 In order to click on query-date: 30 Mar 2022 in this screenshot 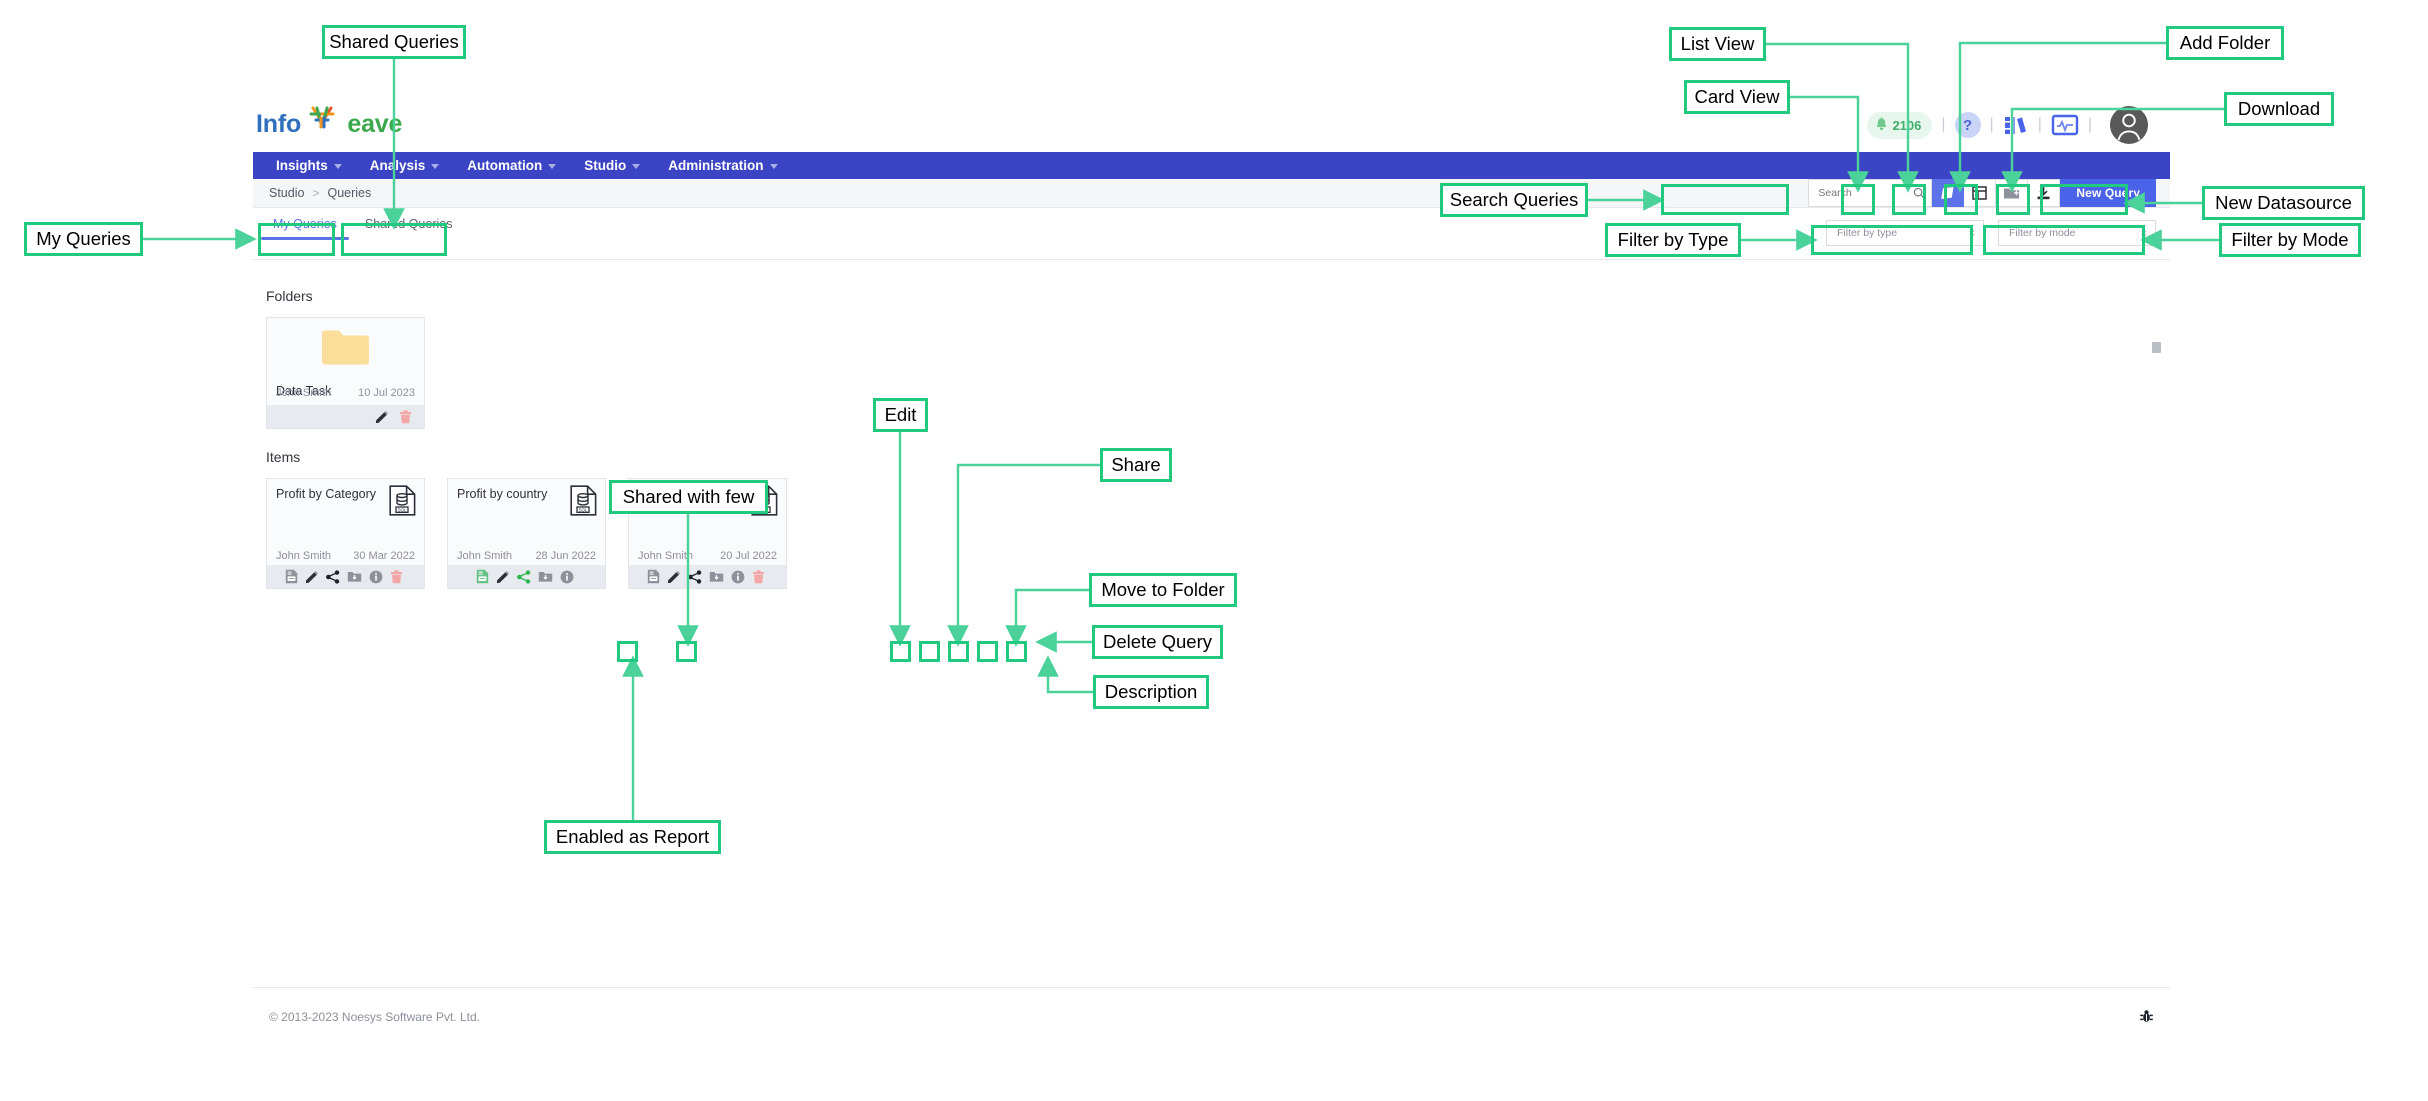, I will do `click(384, 556)`.